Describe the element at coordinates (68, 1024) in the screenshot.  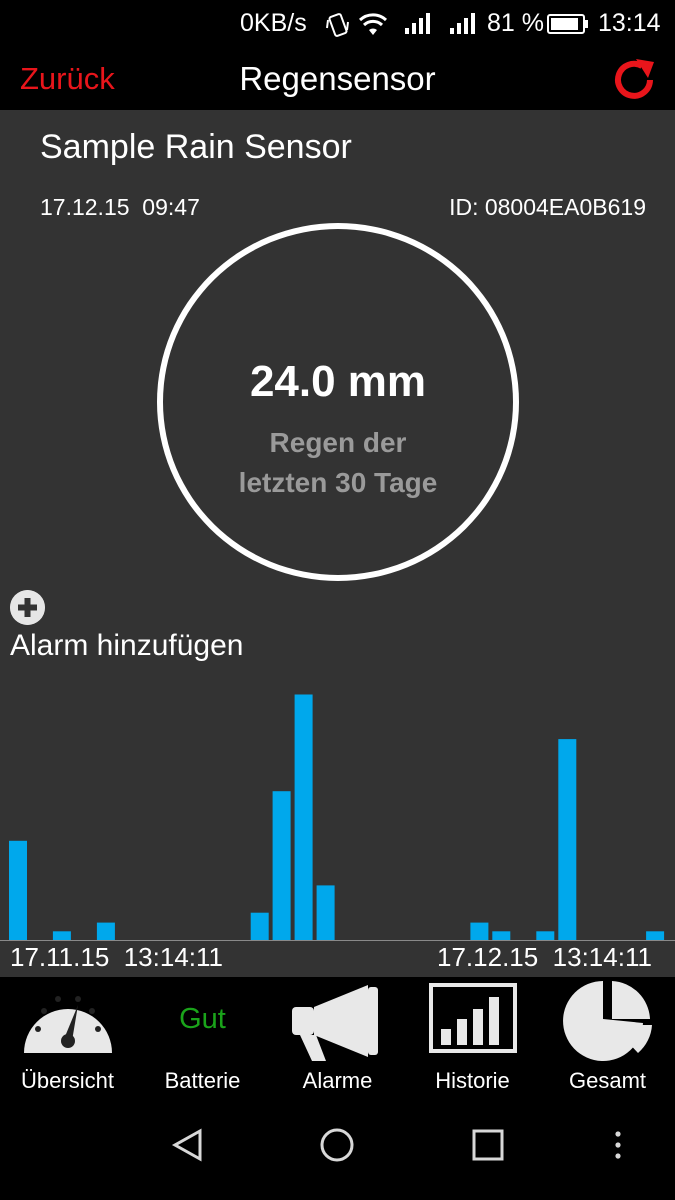
I see `speedometer-icon` at that location.